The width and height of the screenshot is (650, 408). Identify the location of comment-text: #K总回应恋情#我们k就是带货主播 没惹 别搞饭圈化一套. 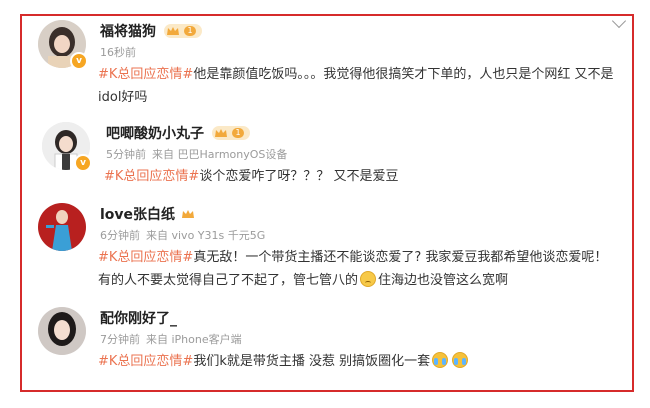
(358, 361).